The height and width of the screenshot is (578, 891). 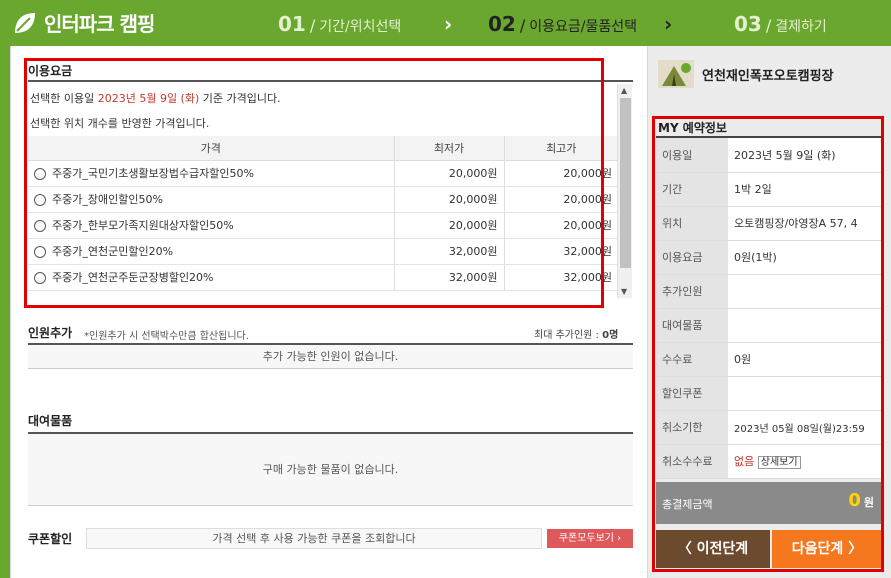 I want to click on scroll-up-icon: ▲, so click(x=624, y=90).